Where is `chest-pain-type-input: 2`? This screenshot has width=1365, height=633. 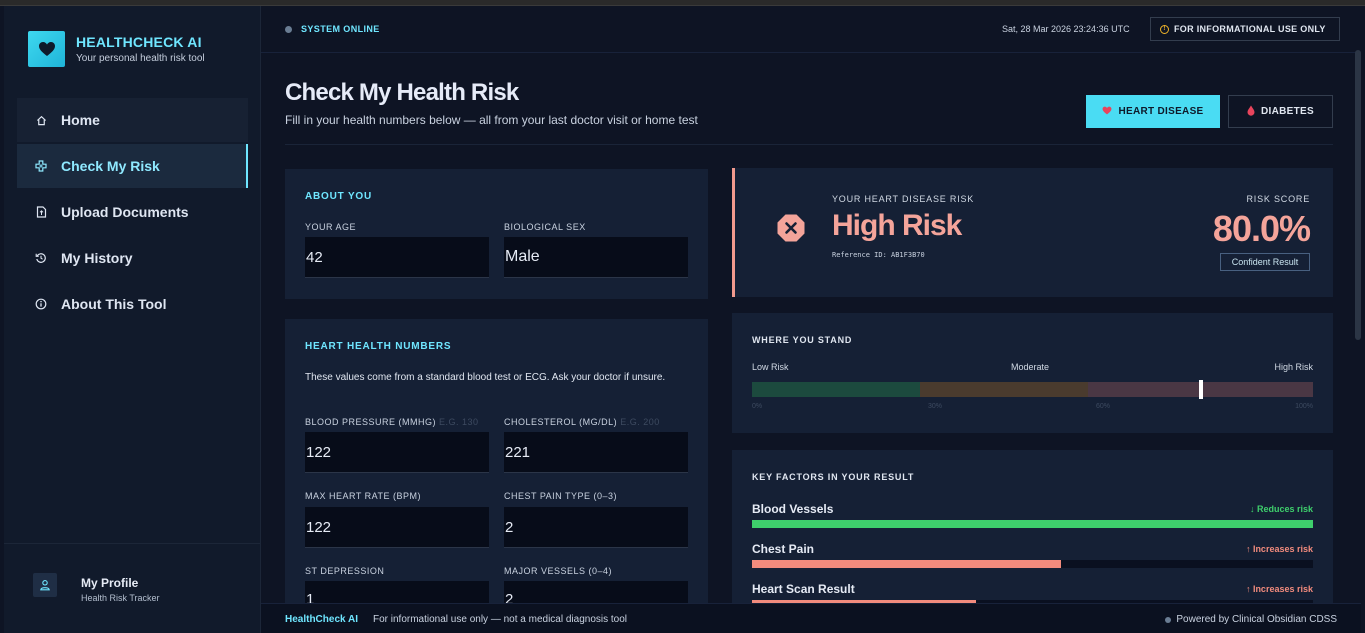
chest-pain-type-input: 2 is located at coordinates (596, 527).